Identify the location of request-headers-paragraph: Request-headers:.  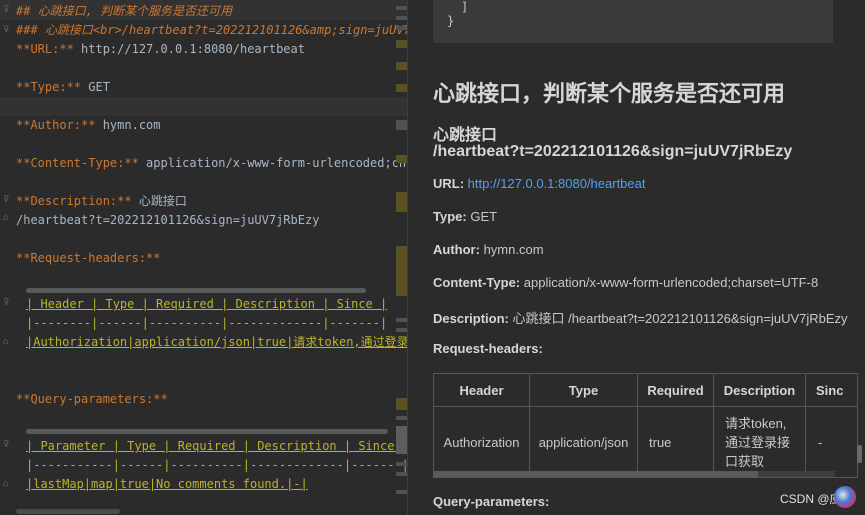
(488, 348).